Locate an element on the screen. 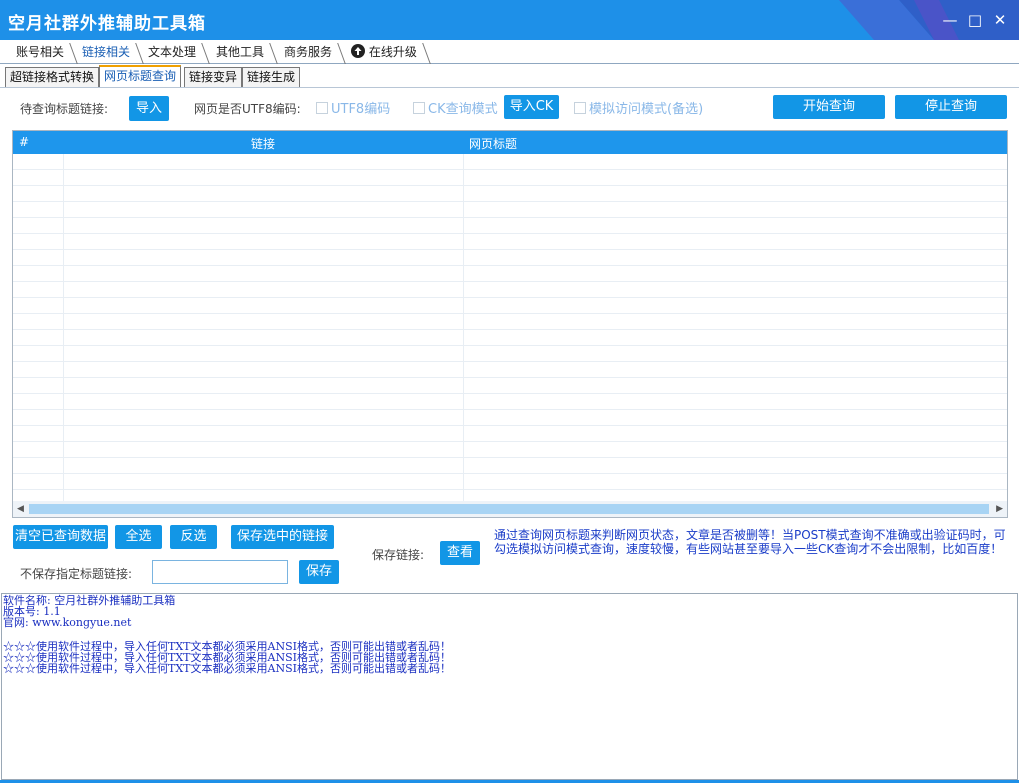 The width and height of the screenshot is (1019, 783). tab-label: 账号相关 is located at coordinates (40, 52).